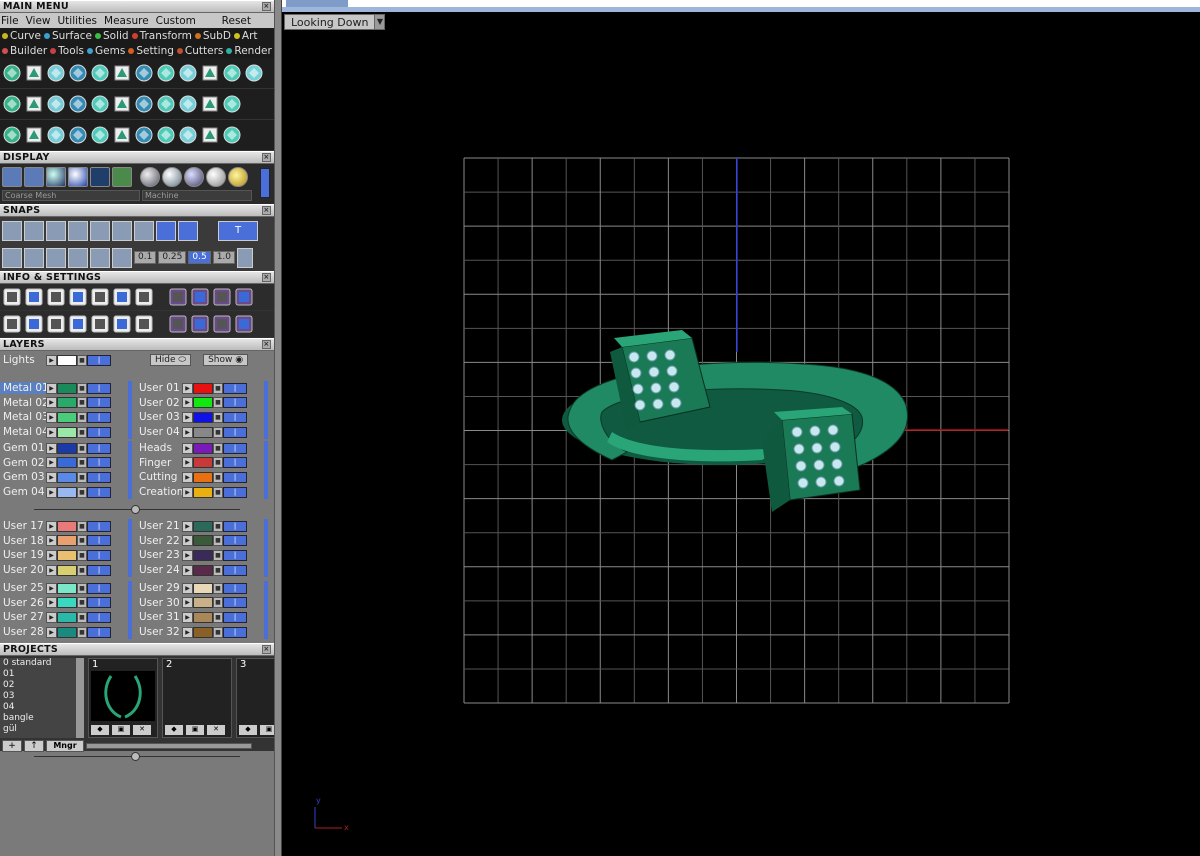 The image size is (1200, 856). Describe the element at coordinates (159, 388) in the screenshot. I see `layer-name: User 01` at that location.